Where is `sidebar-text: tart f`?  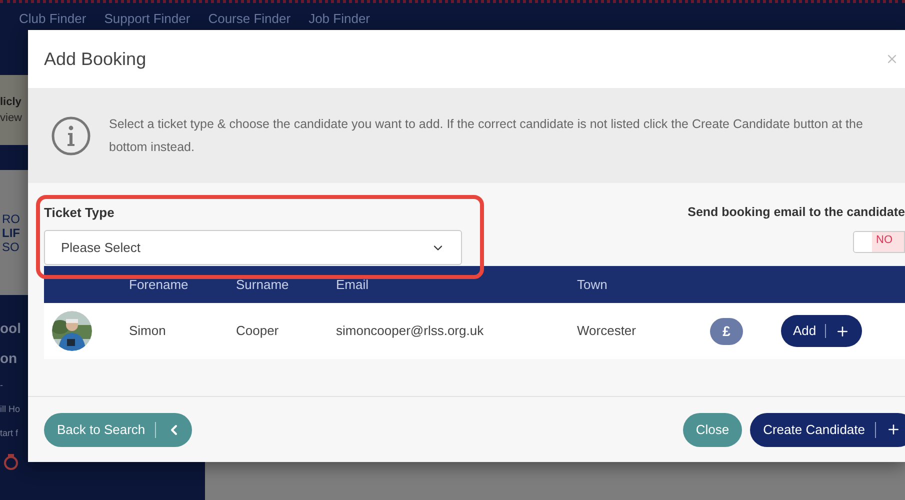
sidebar-text: tart f is located at coordinates (9, 433).